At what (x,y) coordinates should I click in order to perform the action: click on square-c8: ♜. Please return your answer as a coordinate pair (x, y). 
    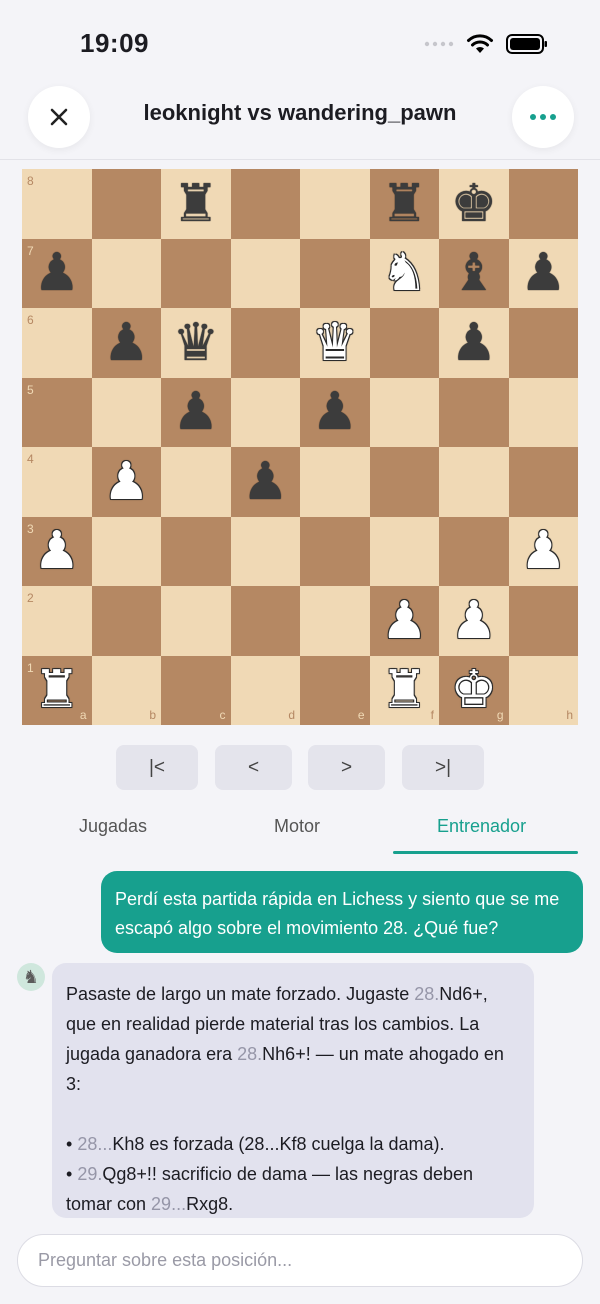
    Looking at the image, I should click on (196, 204).